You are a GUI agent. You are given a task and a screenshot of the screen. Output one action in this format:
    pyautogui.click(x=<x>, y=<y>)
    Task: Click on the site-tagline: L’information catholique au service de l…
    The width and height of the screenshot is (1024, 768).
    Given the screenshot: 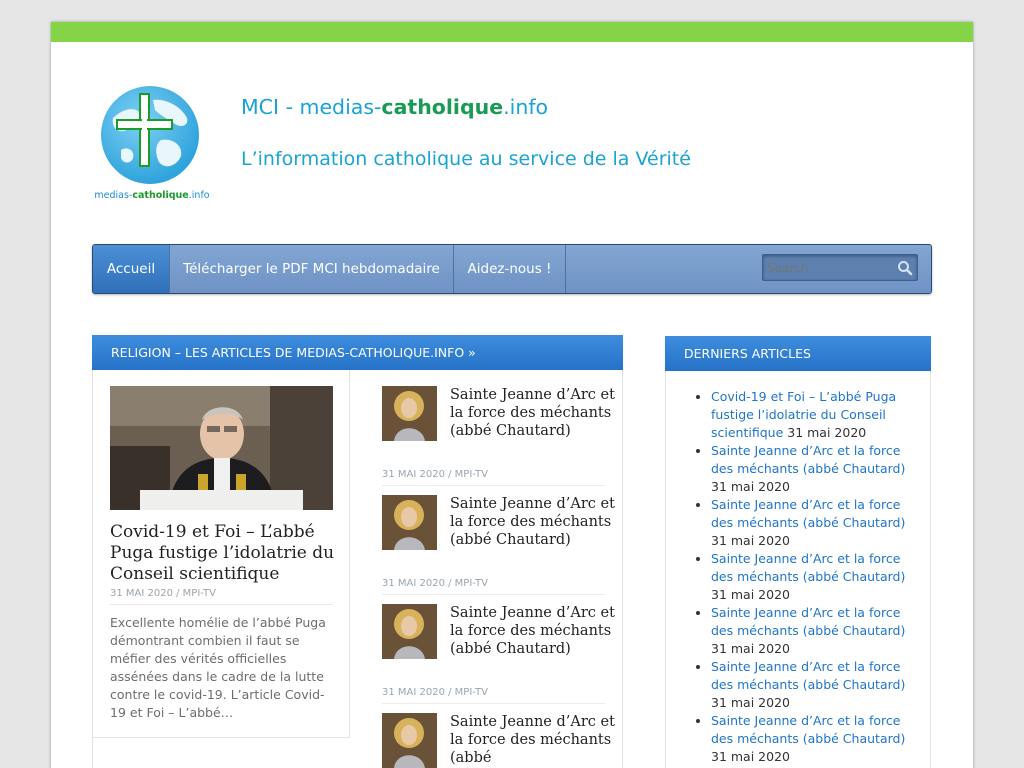 What is the action you would take?
    pyautogui.click(x=466, y=159)
    